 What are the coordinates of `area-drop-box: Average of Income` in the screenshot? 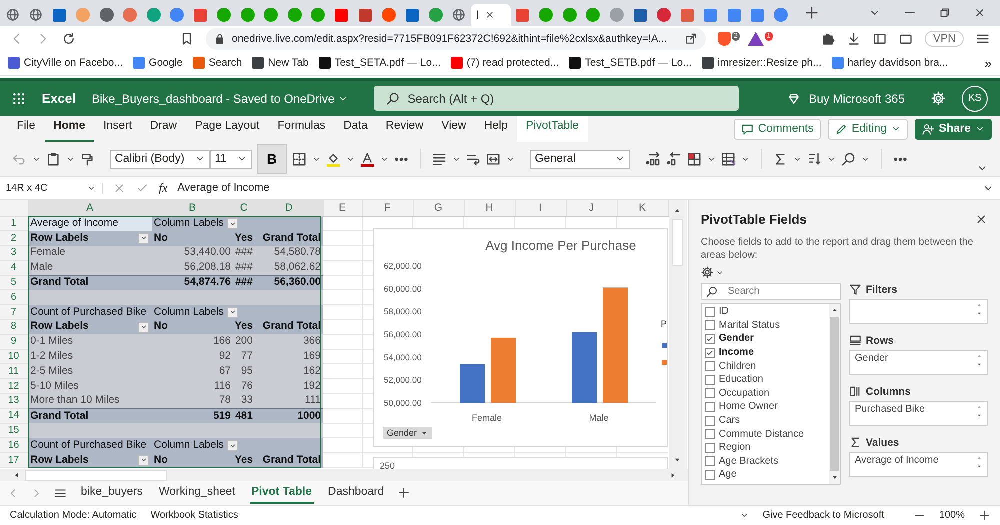 It's located at (918, 464).